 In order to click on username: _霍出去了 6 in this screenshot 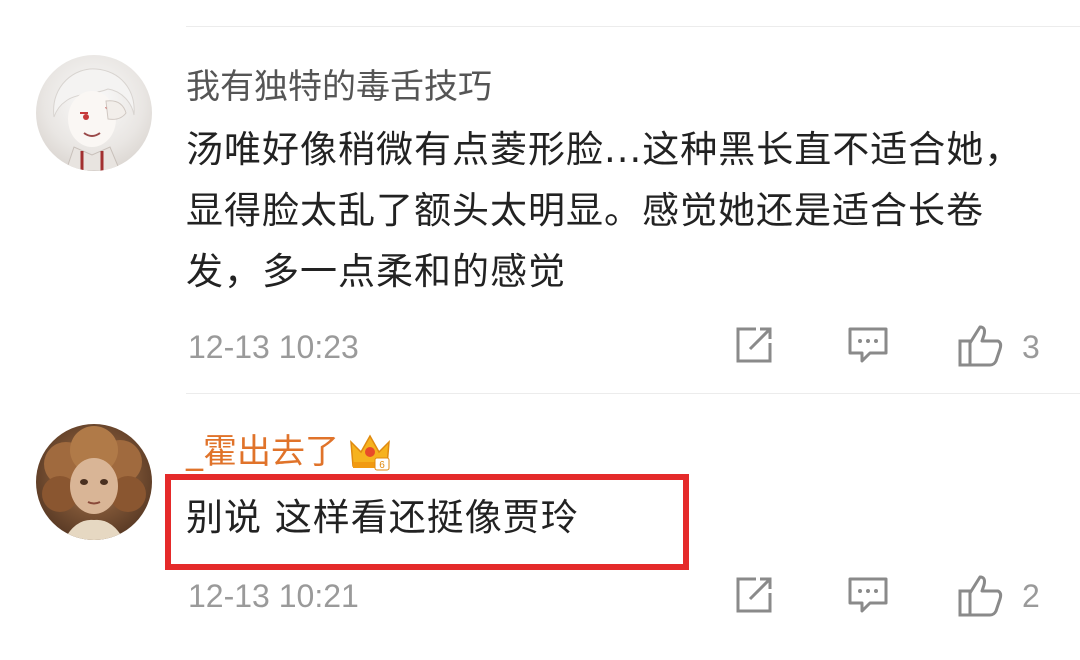, I will do `click(288, 452)`.